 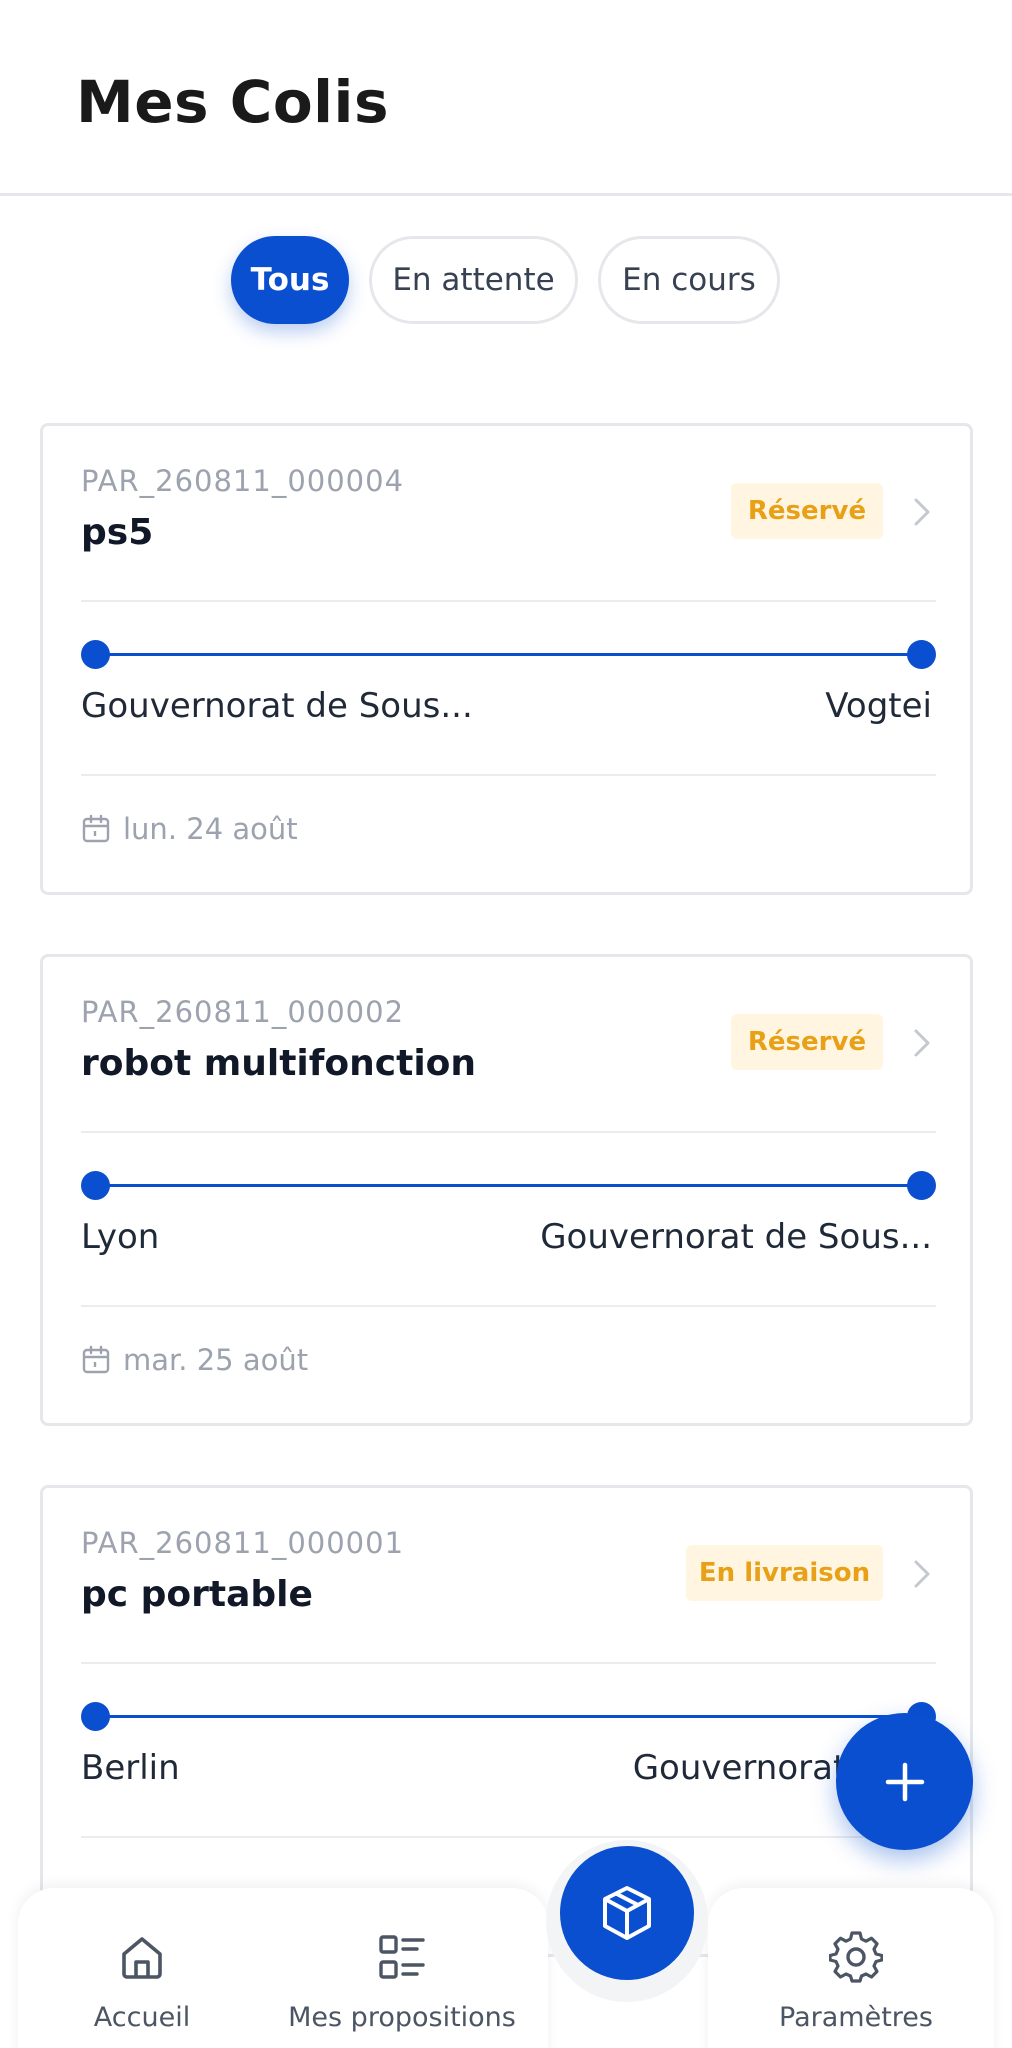 I want to click on nav-label-home: Accueil, so click(x=142, y=2017).